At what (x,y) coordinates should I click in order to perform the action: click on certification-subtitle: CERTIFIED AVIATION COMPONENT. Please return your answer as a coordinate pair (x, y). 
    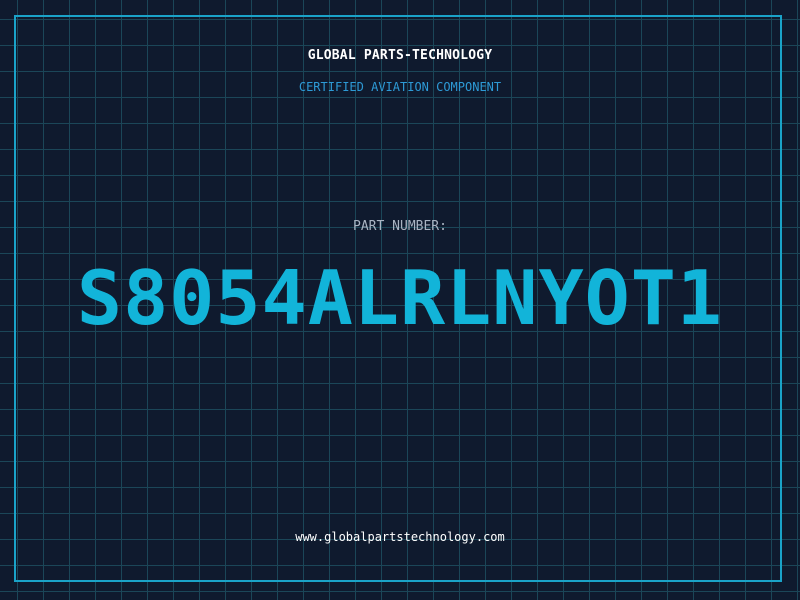
    Looking at the image, I should click on (400, 87).